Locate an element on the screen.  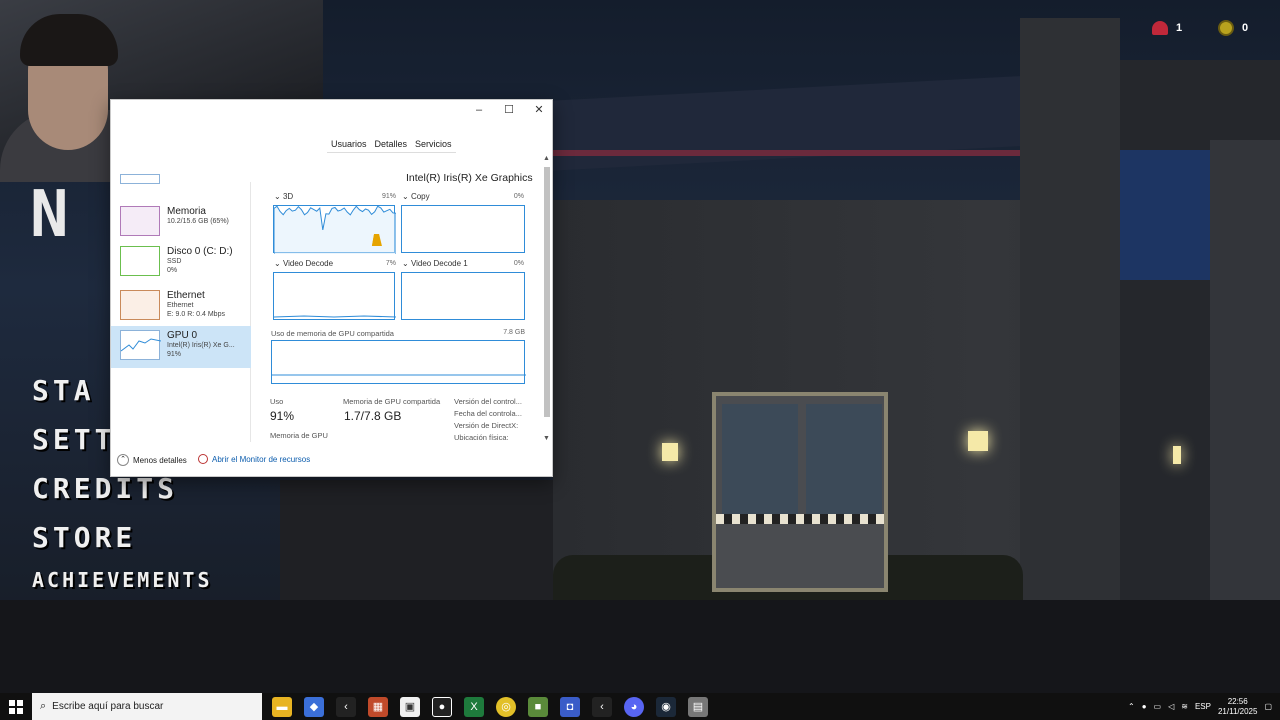
tab-servicios: Servicios is located at coordinates (433, 144).